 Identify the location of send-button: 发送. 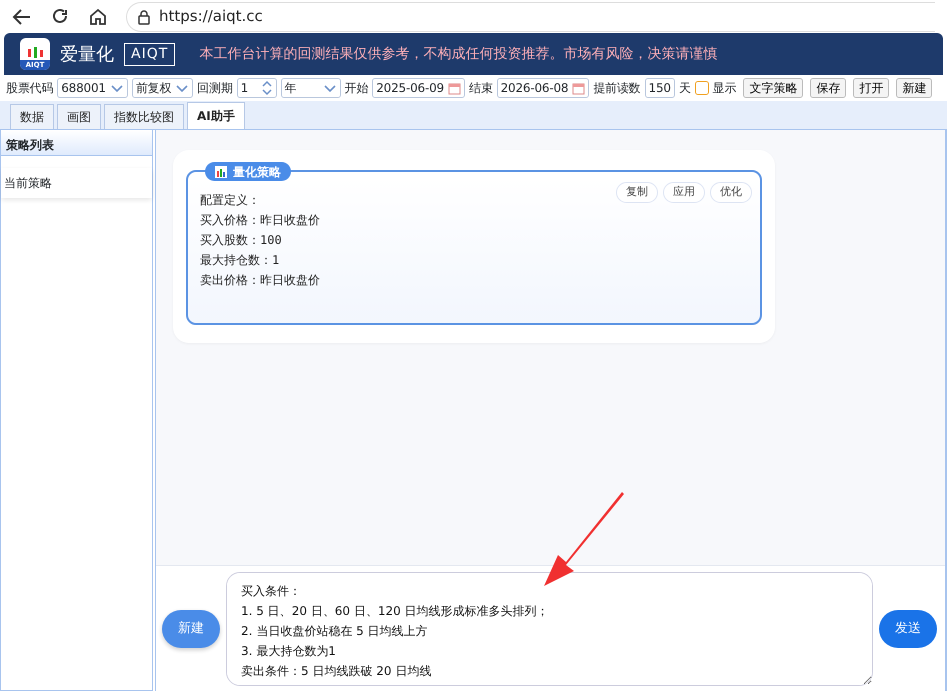
(908, 629).